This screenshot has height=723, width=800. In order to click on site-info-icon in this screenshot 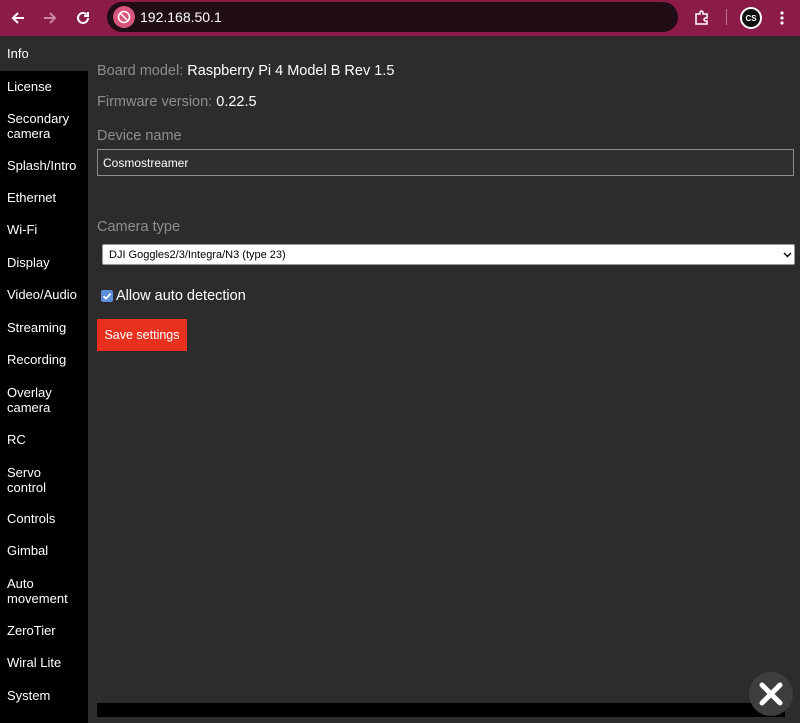, I will do `click(124, 17)`.